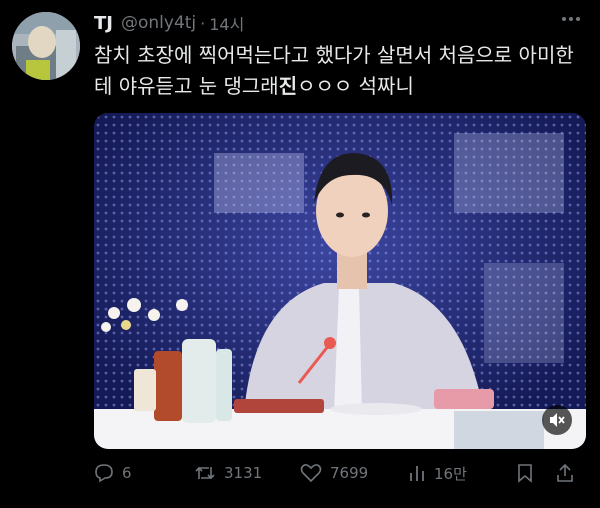 This screenshot has width=600, height=508. I want to click on reply-count: 6, so click(127, 473).